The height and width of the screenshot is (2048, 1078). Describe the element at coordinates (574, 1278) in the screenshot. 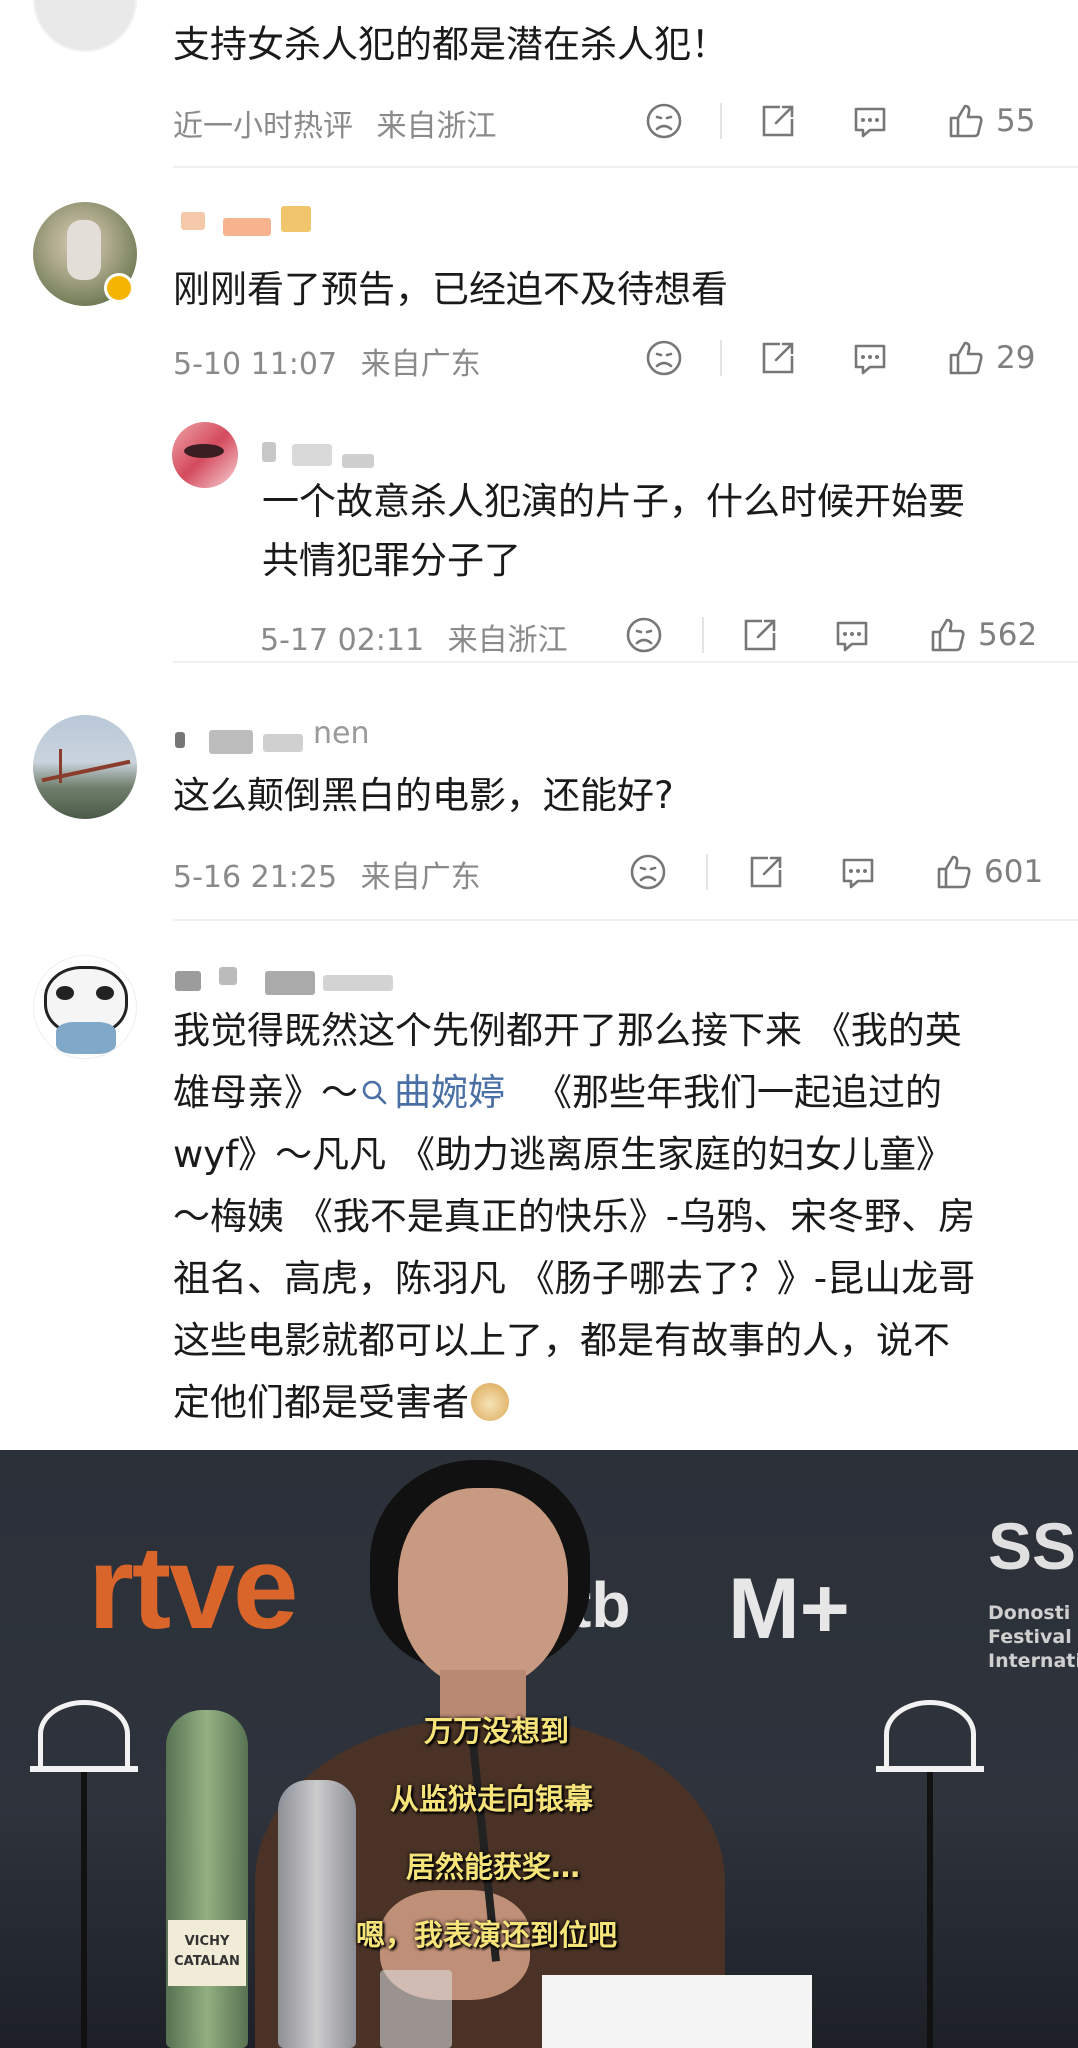

I see `comment-text-line-5: 祖名、高虎，陈羽凡 《肠子哪去了？》-昆山龙哥` at that location.